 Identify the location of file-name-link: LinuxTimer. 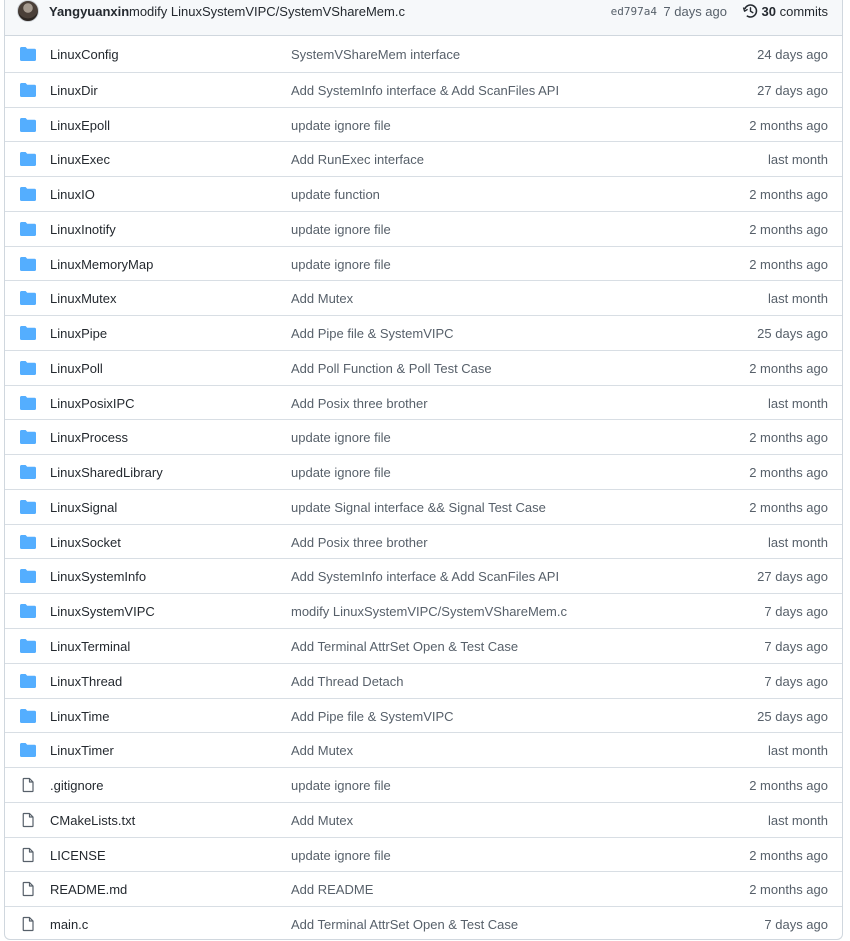
(82, 750).